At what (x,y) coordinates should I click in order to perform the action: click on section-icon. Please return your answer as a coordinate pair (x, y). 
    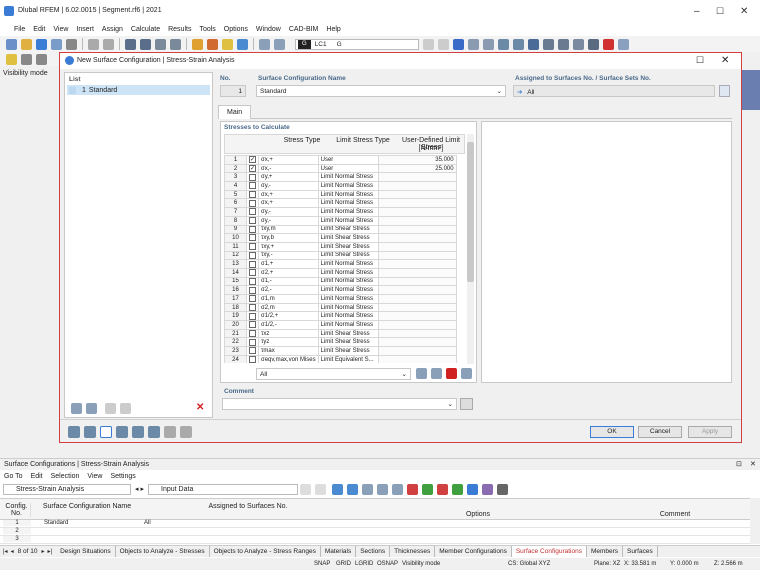
    Looking at the image, I should click on (175, 44).